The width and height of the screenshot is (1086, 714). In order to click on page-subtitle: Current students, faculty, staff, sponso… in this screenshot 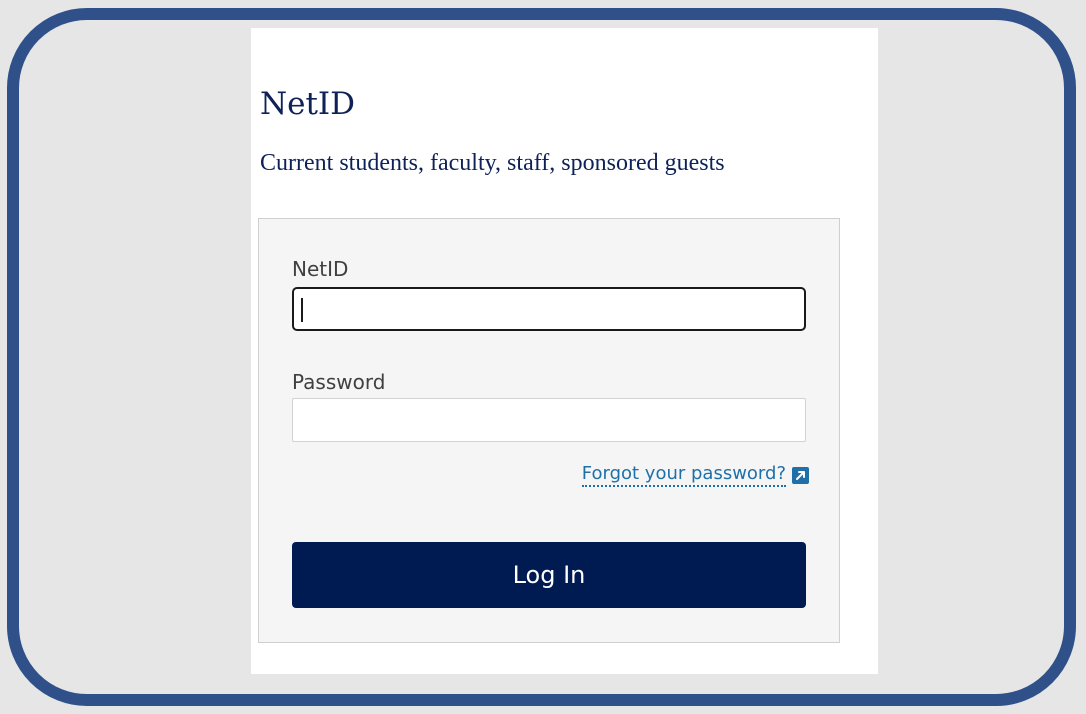, I will do `click(492, 163)`.